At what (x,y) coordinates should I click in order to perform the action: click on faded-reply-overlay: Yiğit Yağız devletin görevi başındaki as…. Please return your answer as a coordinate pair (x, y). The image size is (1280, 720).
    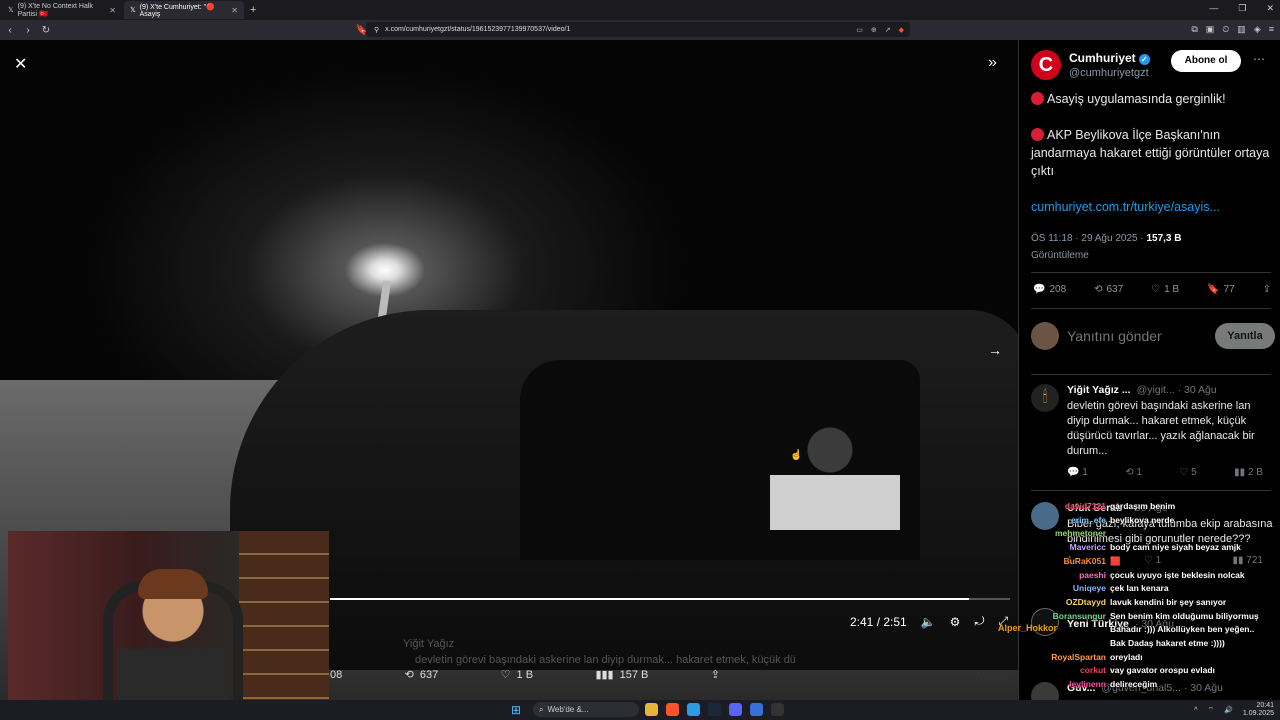
    Looking at the image, I should click on (599, 652).